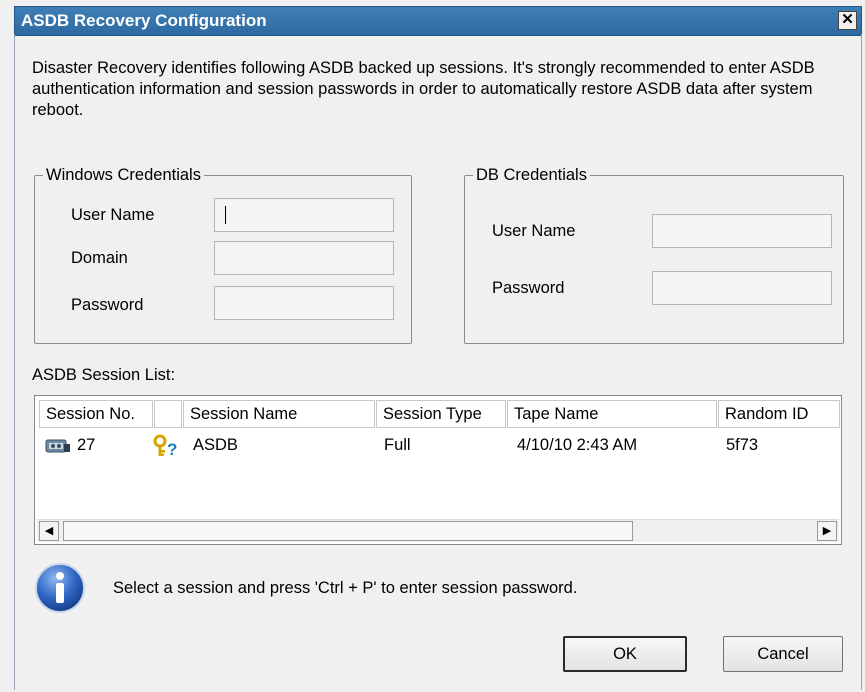 The image size is (865, 692). Describe the element at coordinates (531, 175) in the screenshot. I see `db-credentials-legend: DB Credentials` at that location.